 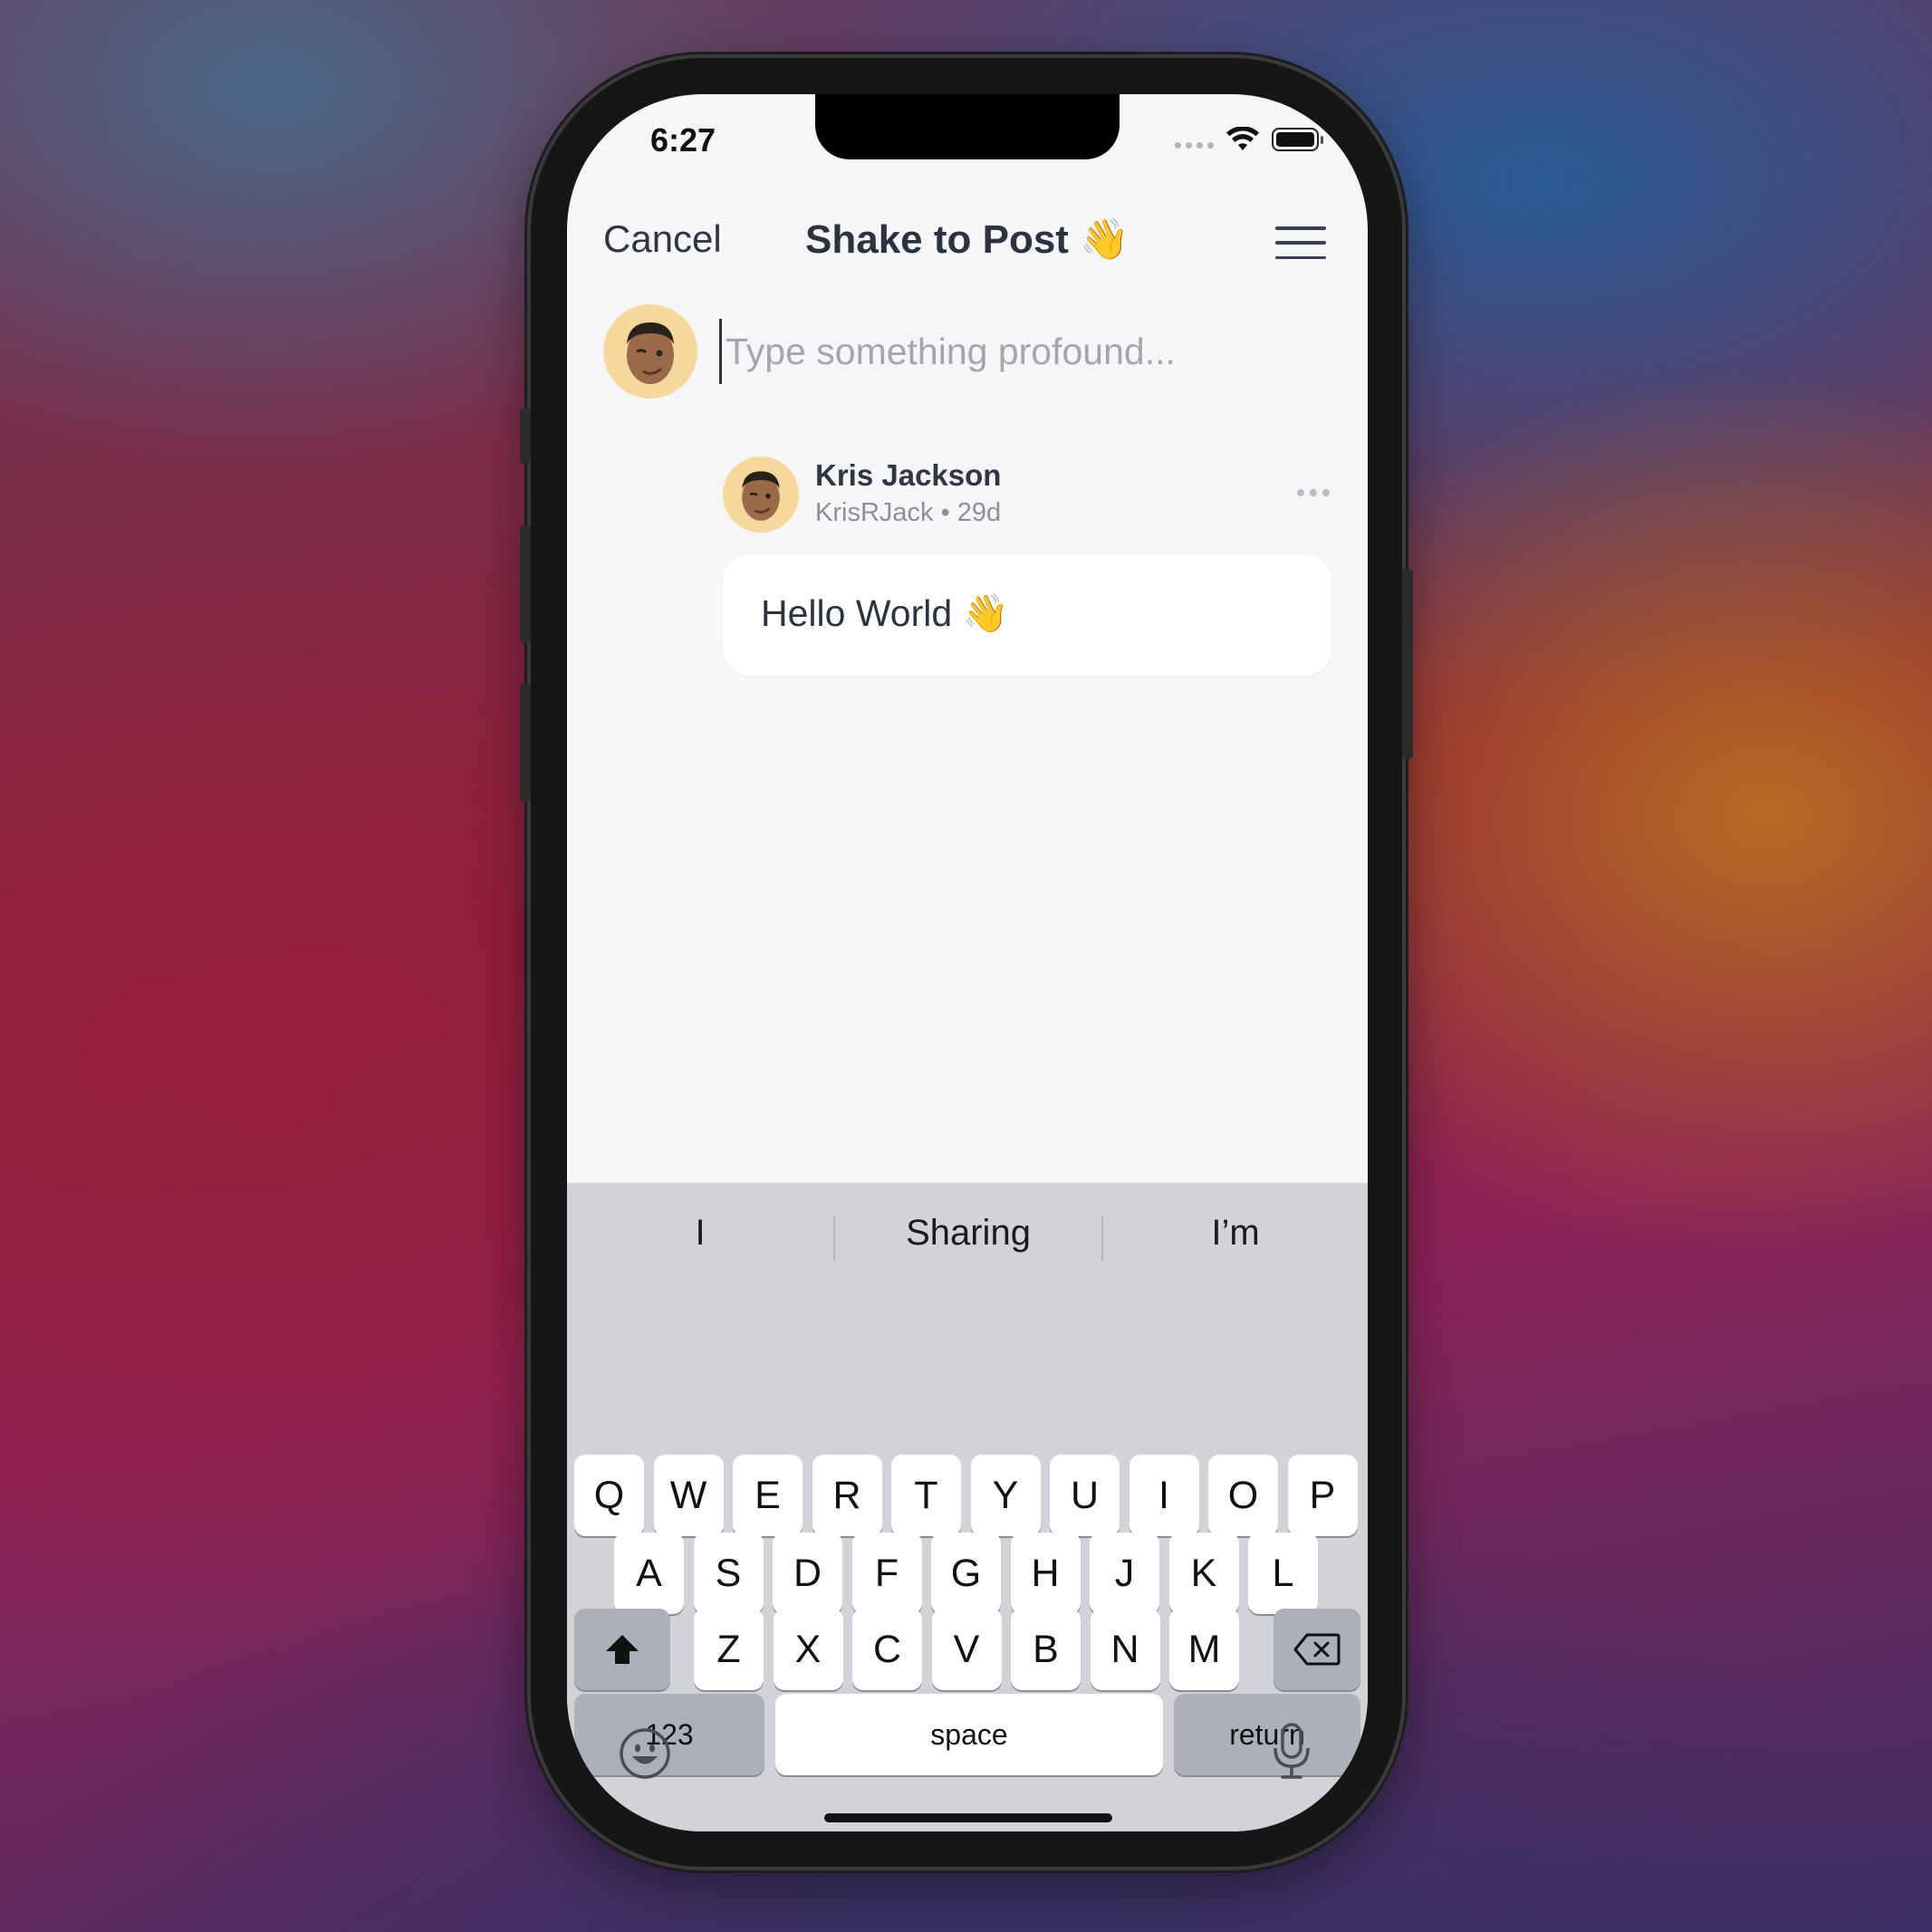 What do you see at coordinates (1322, 1495) in the screenshot?
I see `key-p: P` at bounding box center [1322, 1495].